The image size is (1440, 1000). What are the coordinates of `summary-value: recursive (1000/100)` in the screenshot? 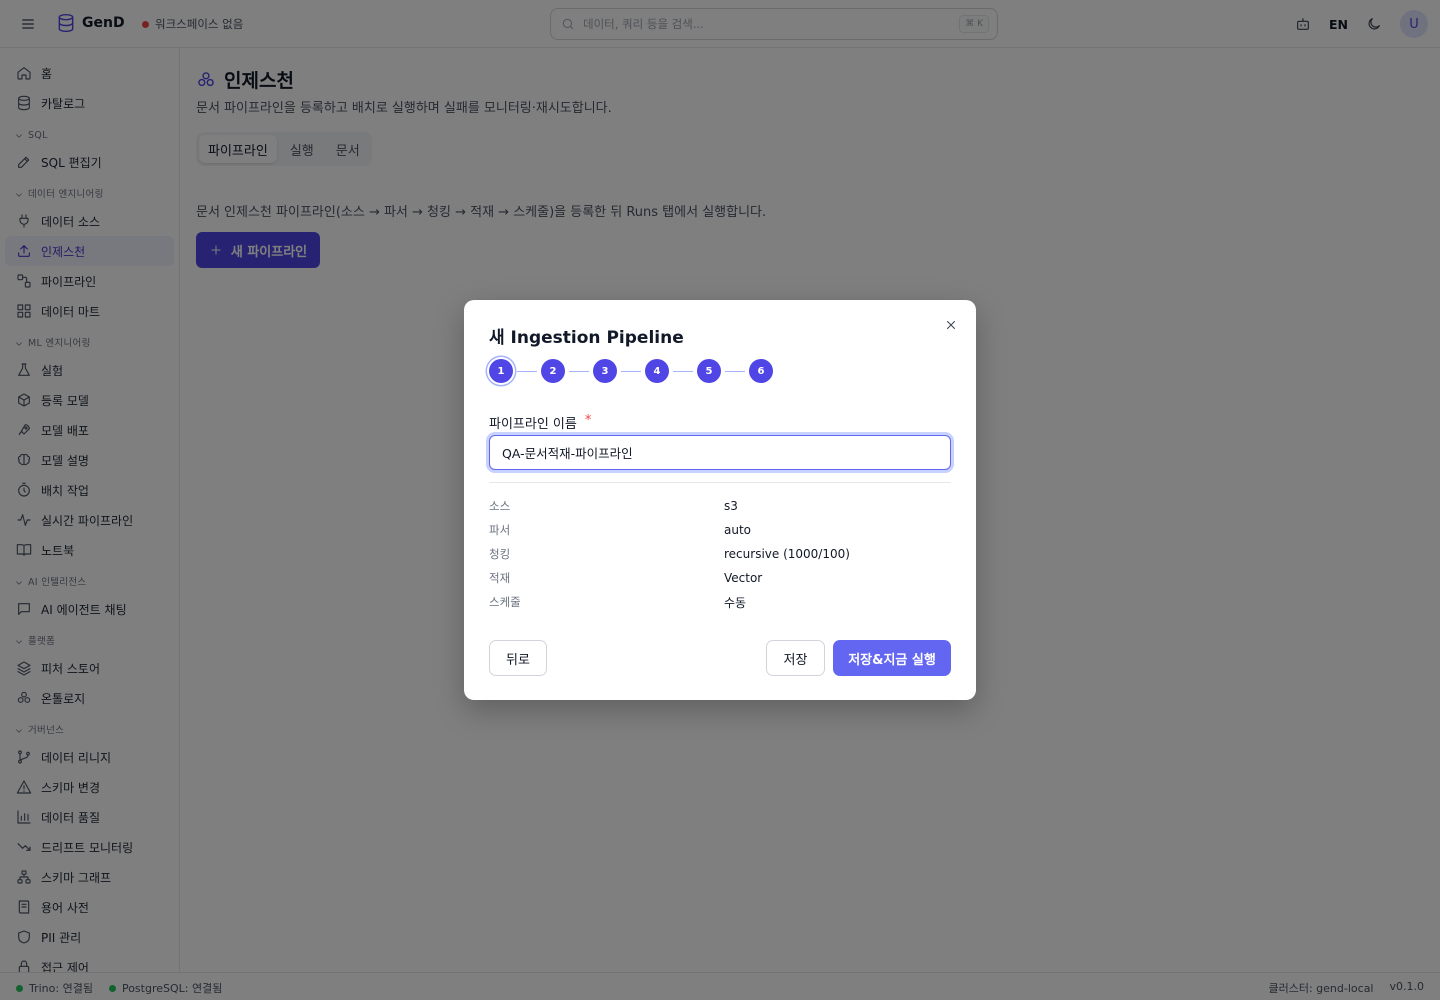 It's located at (787, 554).